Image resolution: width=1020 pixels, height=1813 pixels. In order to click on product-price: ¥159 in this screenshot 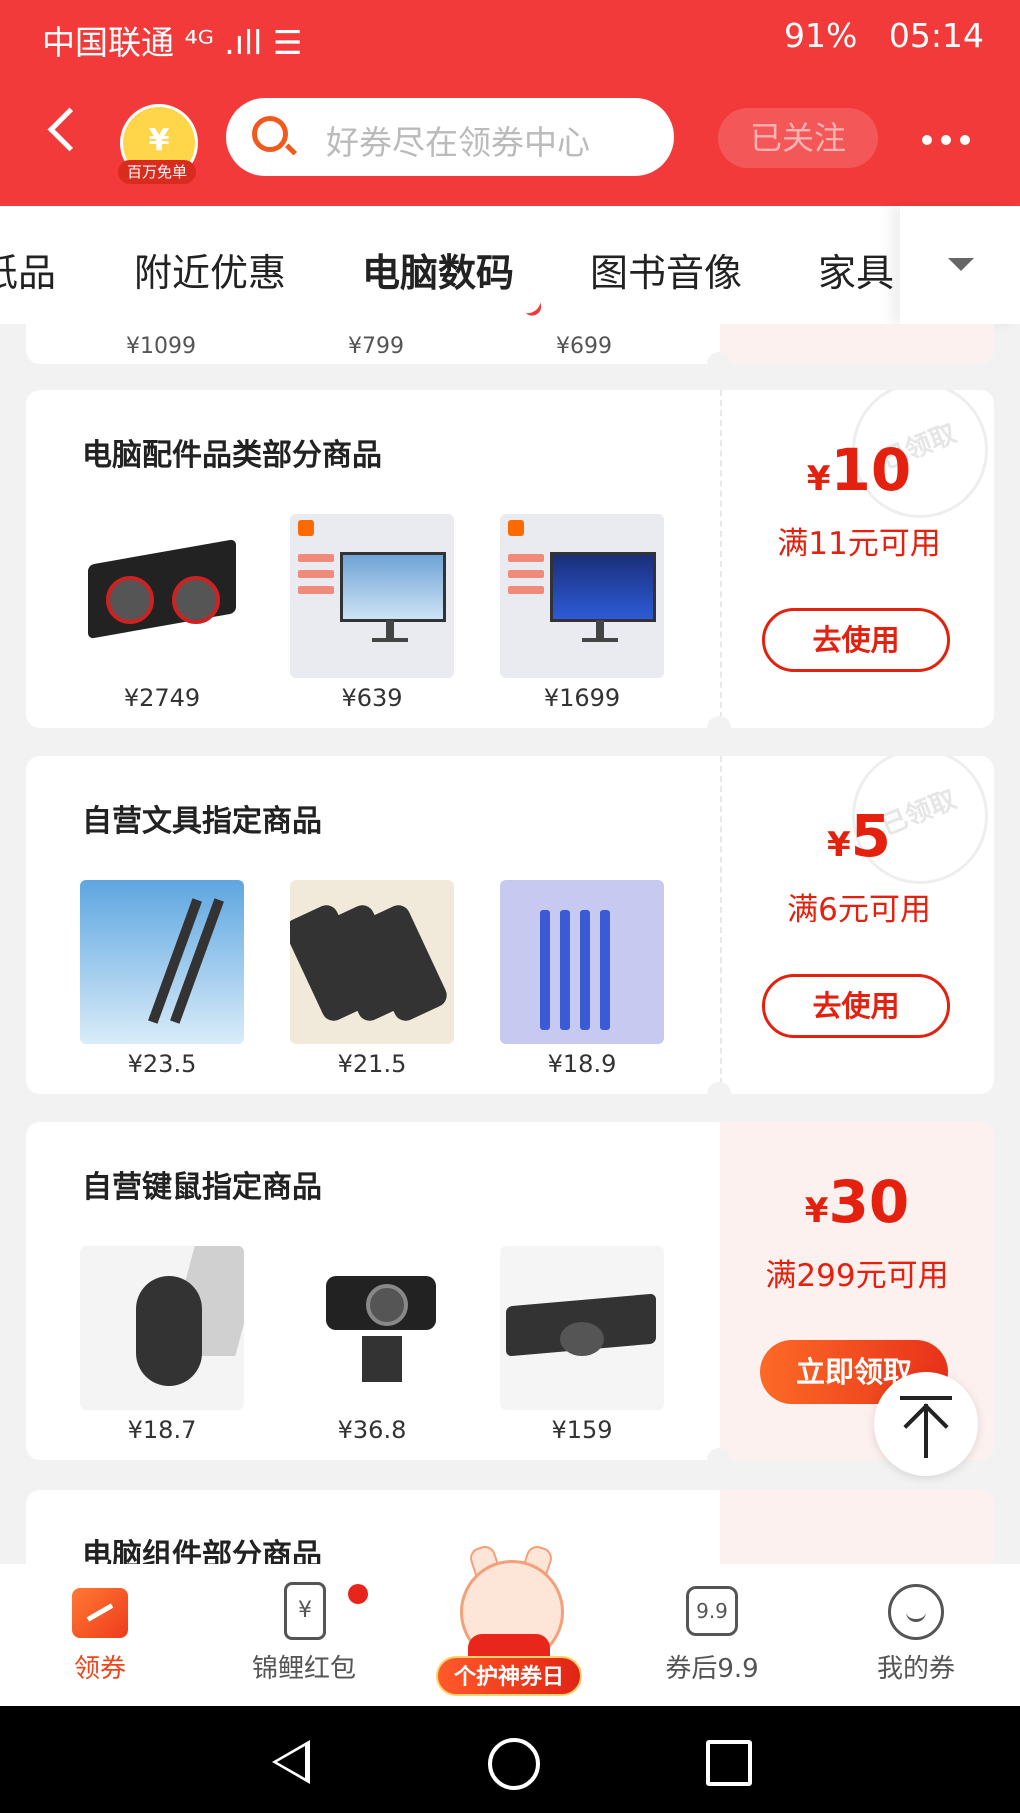, I will do `click(582, 1430)`.